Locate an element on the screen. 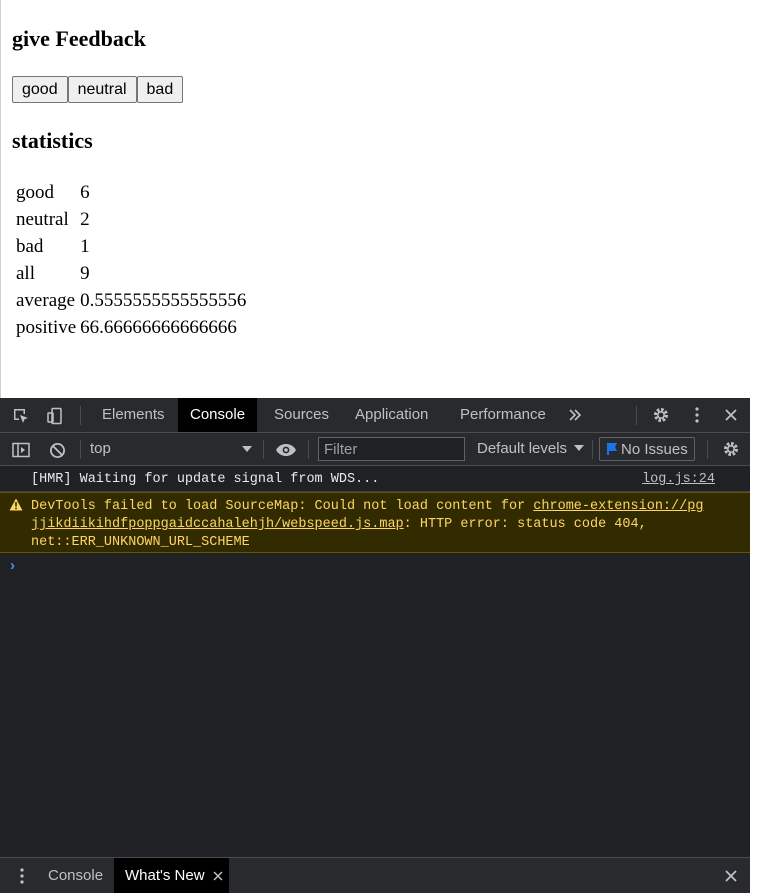  sidebar-toggle-icon is located at coordinates (21, 450).